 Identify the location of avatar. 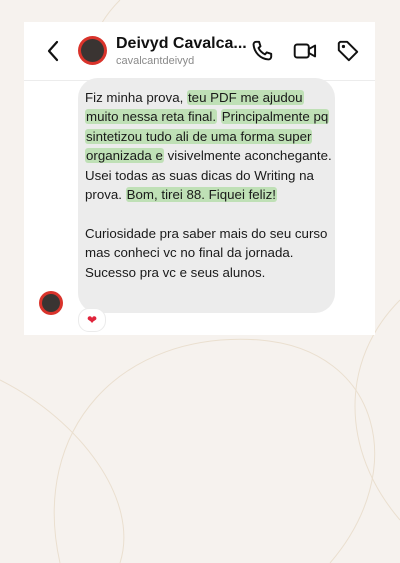
(92, 50).